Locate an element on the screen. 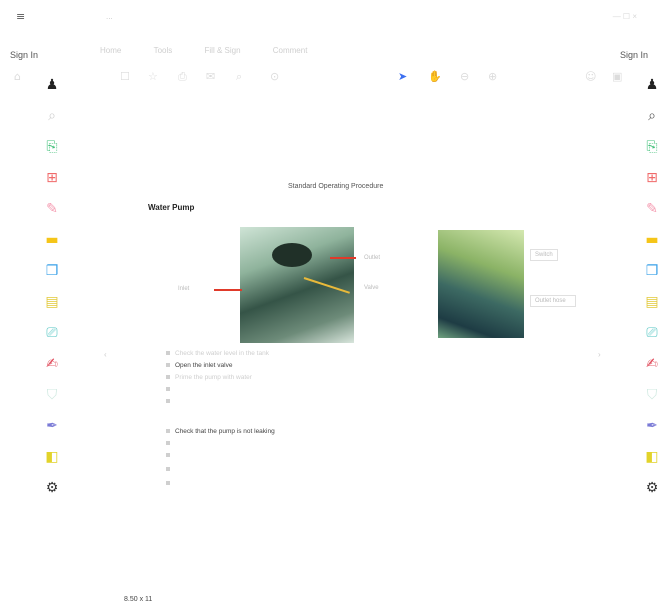  sign-in-link-left: Sign In is located at coordinates (24, 55).